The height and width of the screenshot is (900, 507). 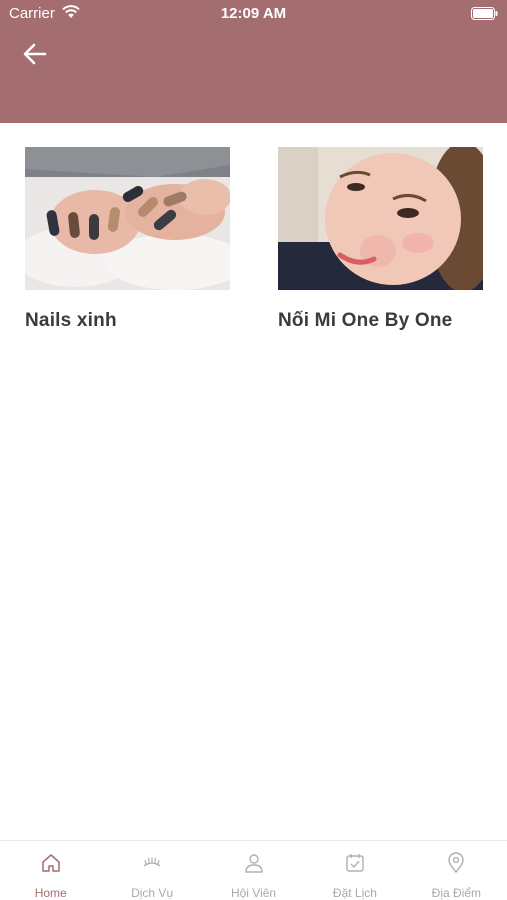 What do you see at coordinates (456, 893) in the screenshot?
I see `tab-label: Địa Điểm` at bounding box center [456, 893].